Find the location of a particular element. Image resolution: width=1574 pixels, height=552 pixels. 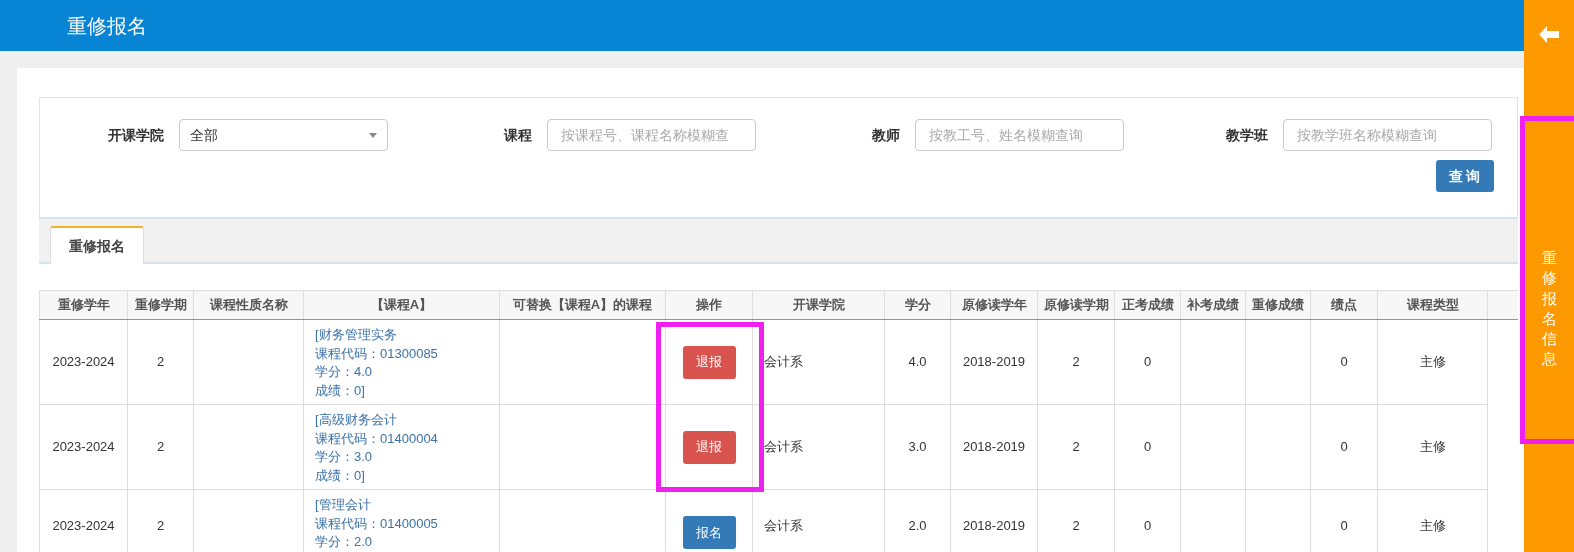

column-header: 可替换【课程A】的课程 is located at coordinates (582, 305).